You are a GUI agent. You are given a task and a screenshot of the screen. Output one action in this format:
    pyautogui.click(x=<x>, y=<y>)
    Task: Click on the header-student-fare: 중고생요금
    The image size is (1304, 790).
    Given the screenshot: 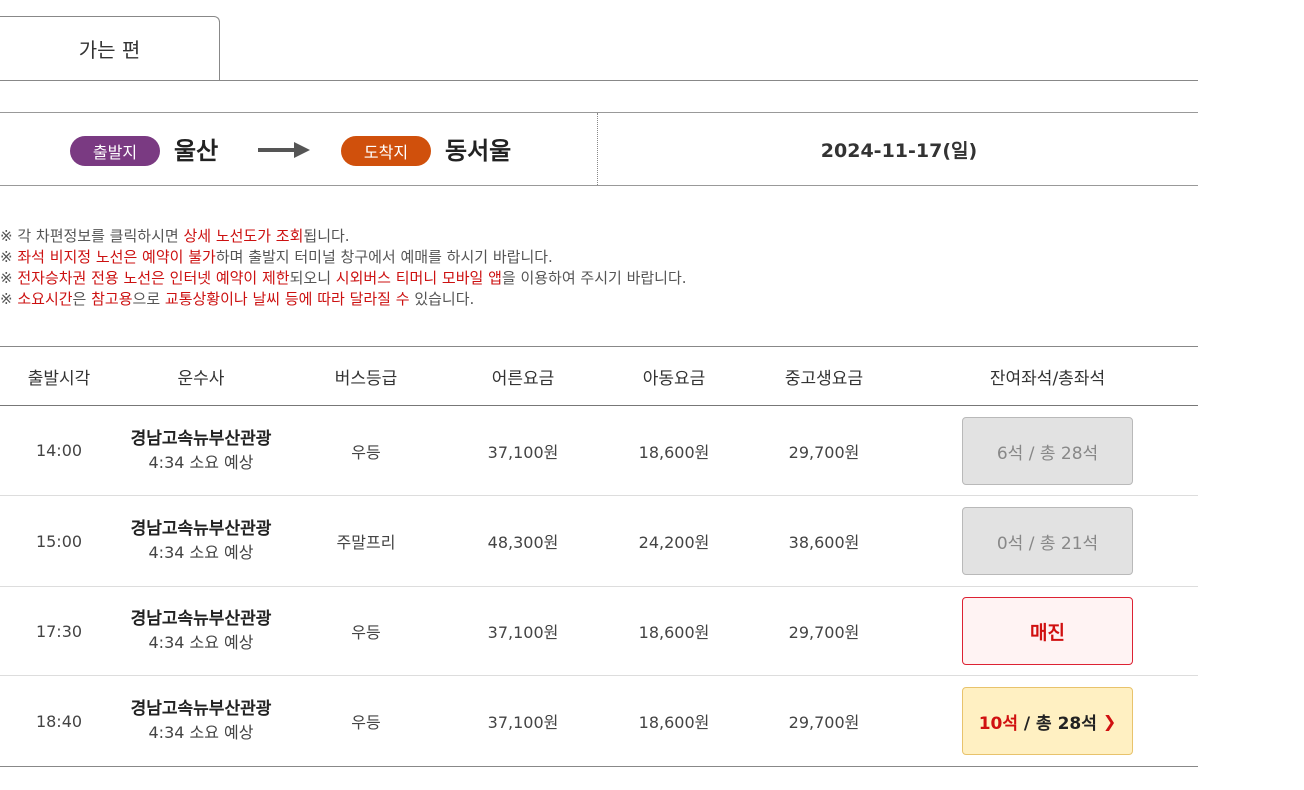 What is the action you would take?
    pyautogui.click(x=824, y=378)
    